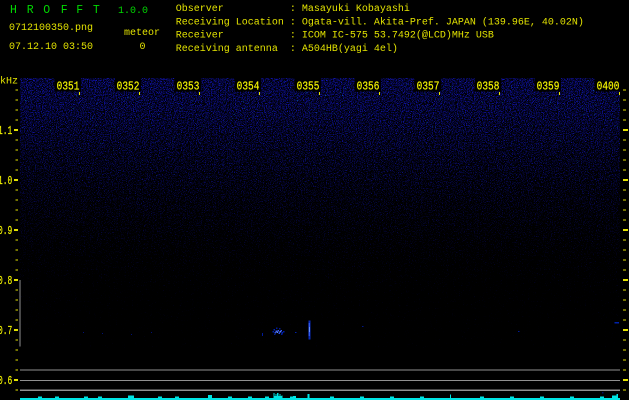 The width and height of the screenshot is (629, 400). Describe the element at coordinates (133, 11) in the screenshot. I see `svg-text: 1.0.0` at that location.